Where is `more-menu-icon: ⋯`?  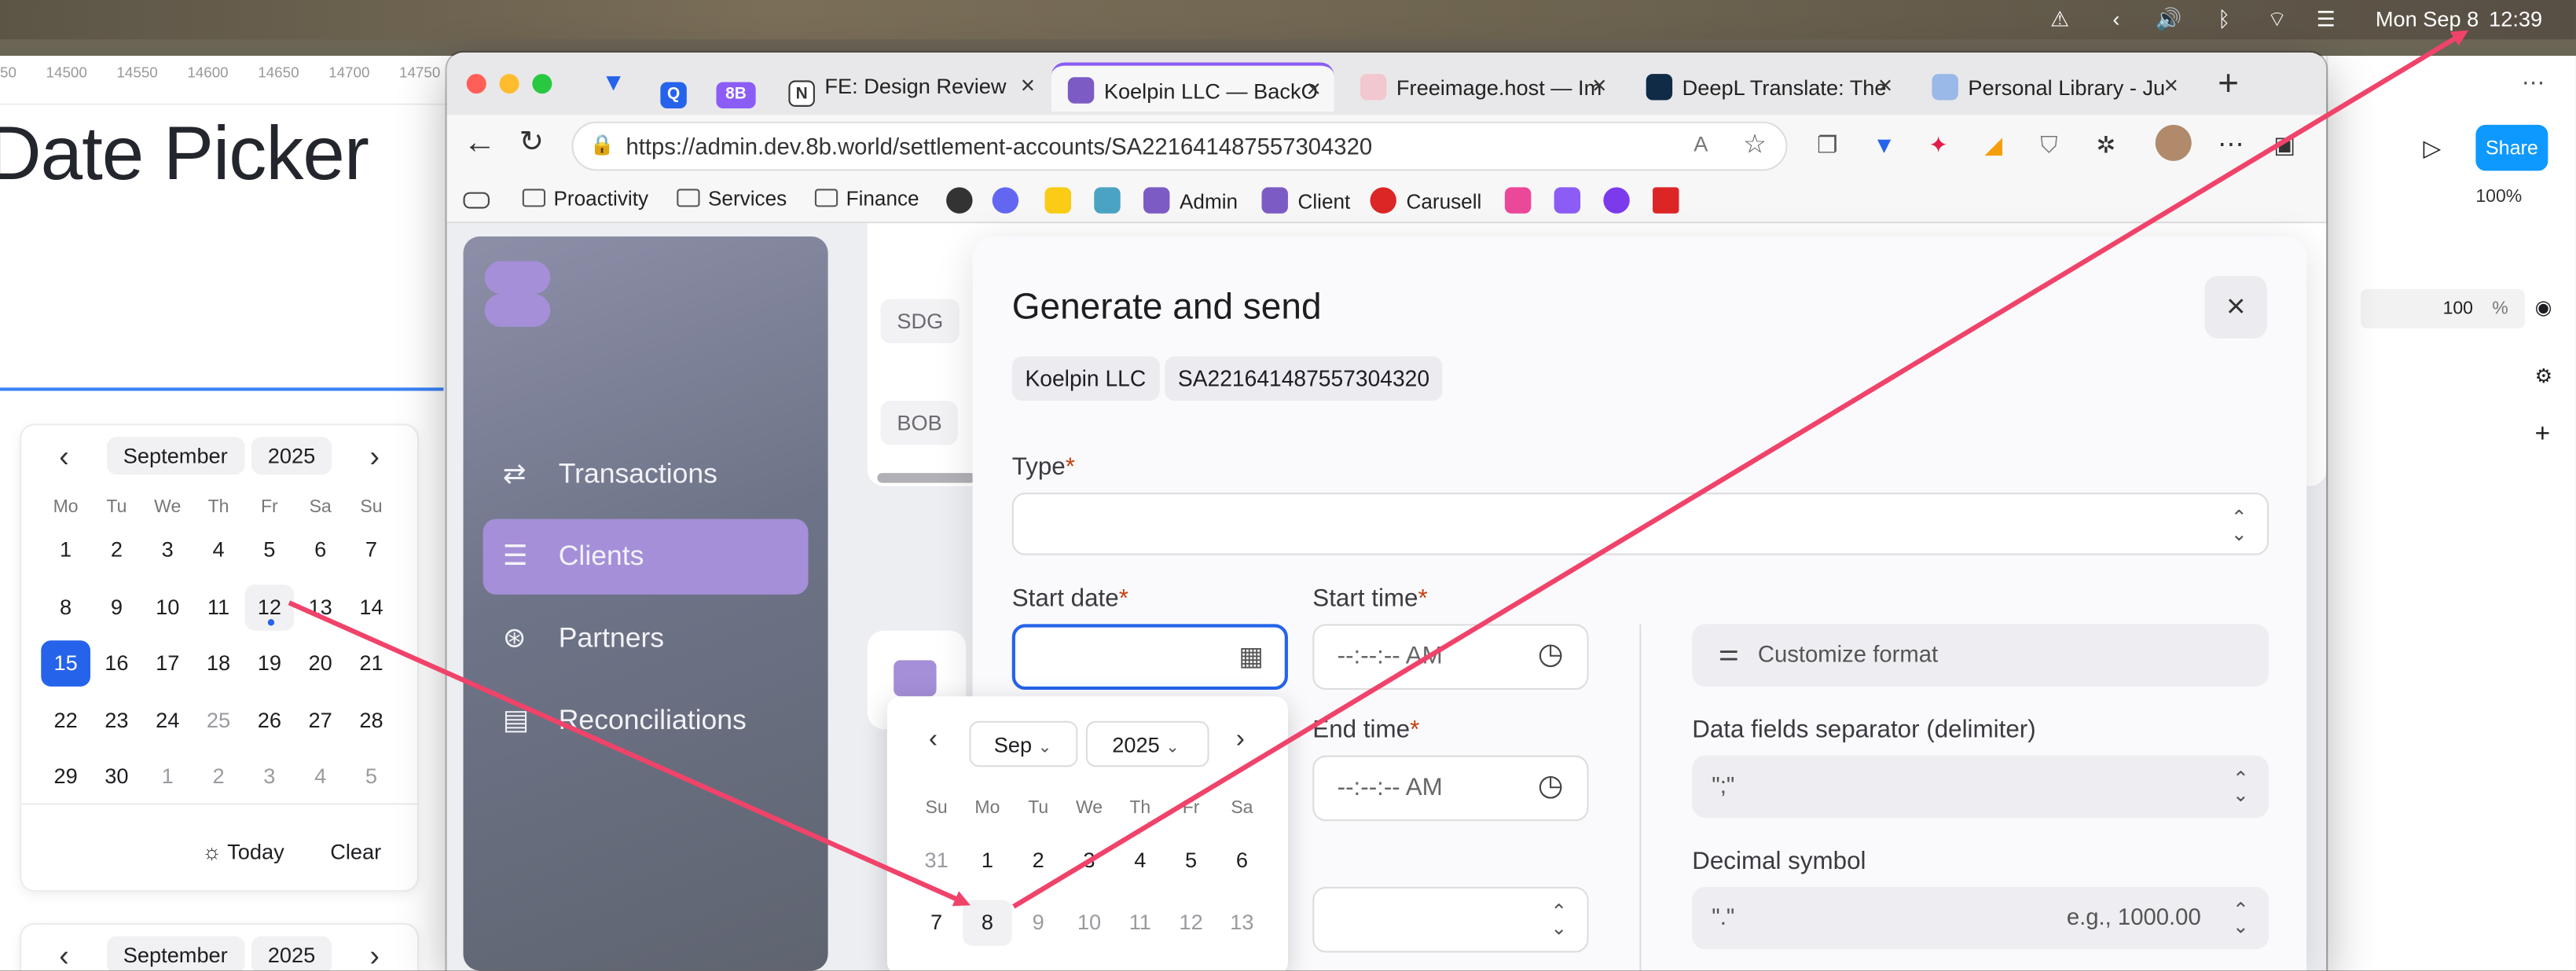
more-menu-icon: ⋯ is located at coordinates (2231, 144).